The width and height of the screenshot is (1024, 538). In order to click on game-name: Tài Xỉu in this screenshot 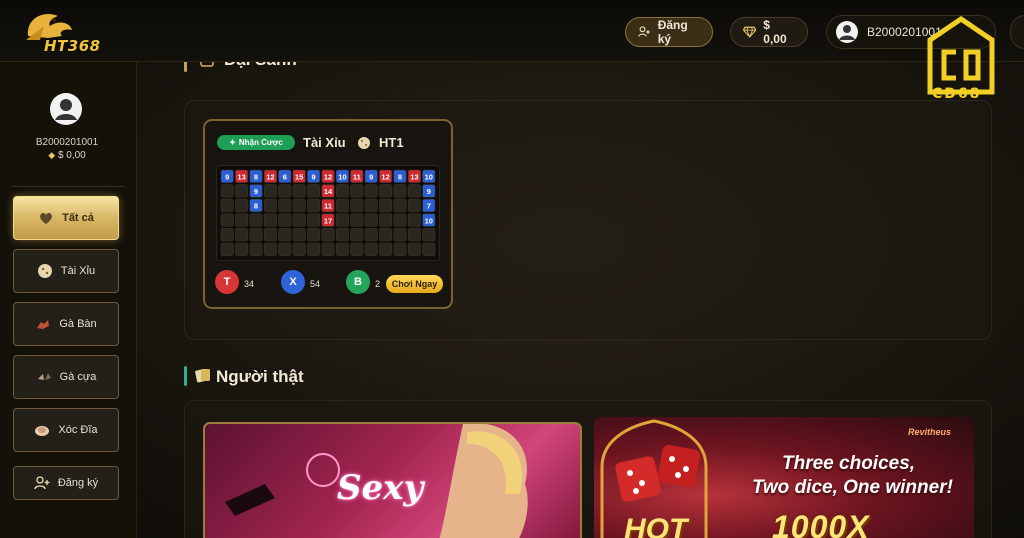, I will do `click(324, 142)`.